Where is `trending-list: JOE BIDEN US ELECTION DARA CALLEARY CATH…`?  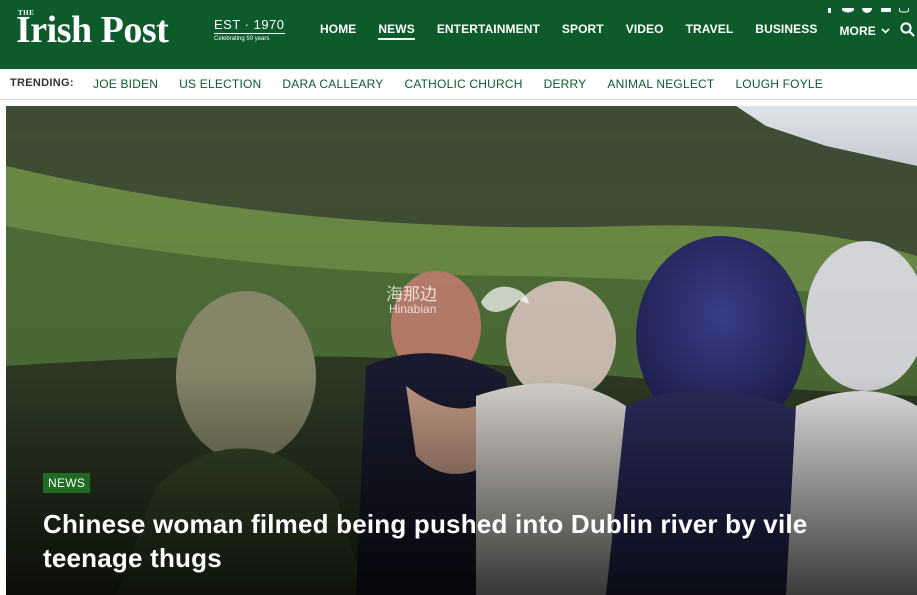 trending-list: JOE BIDEN US ELECTION DARA CALLEARY CATH… is located at coordinates (468, 84).